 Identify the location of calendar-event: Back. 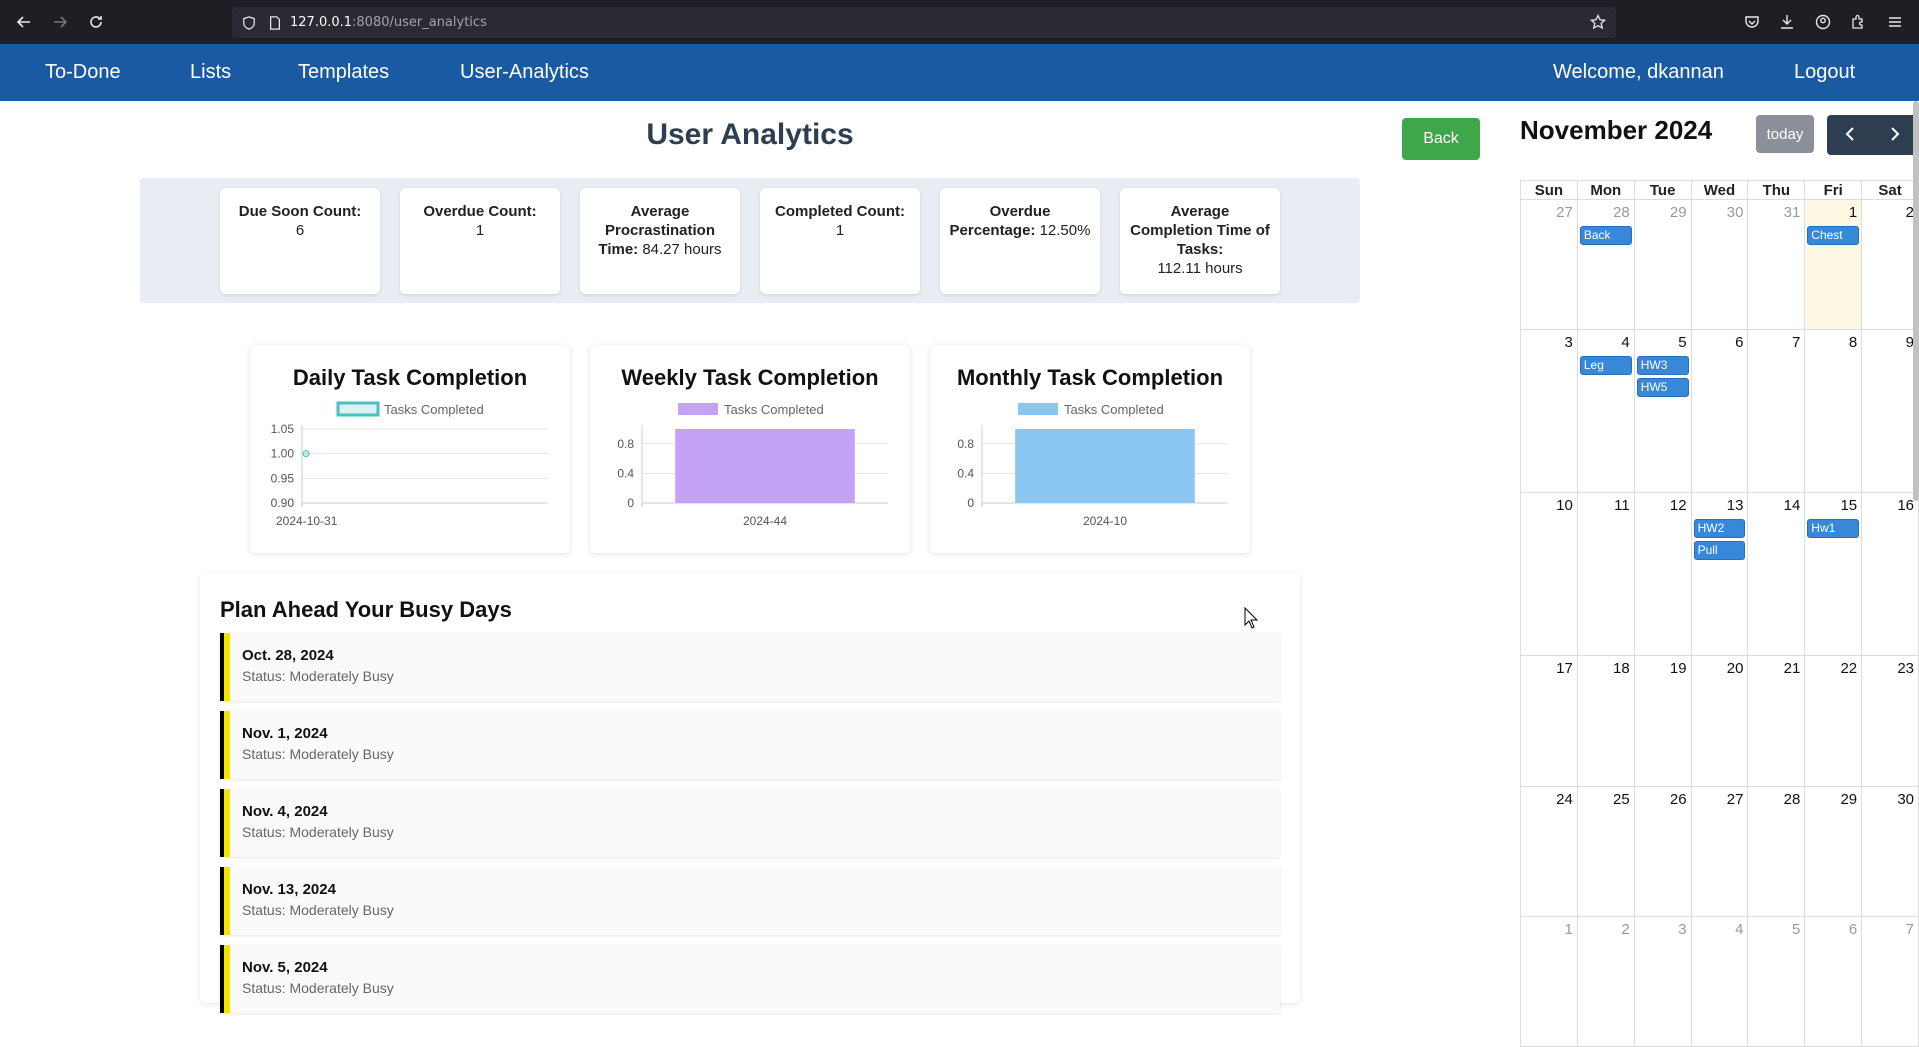
(1605, 235).